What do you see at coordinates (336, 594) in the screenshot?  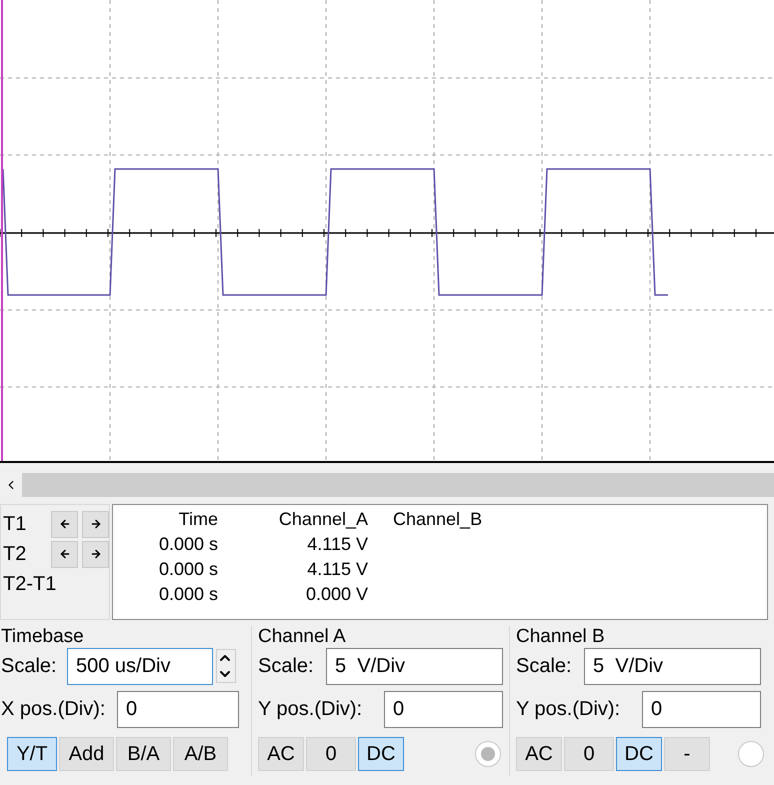 I see `table-cell-text: 0.000 V` at bounding box center [336, 594].